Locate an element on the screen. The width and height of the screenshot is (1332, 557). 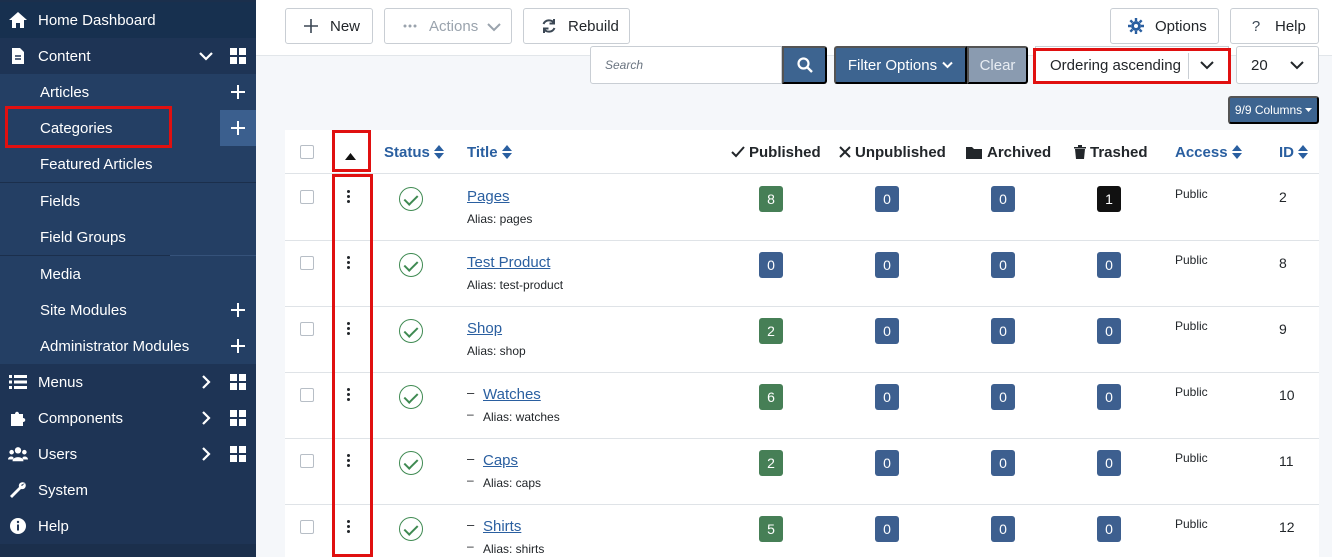
sidebar-item-field-groups: Field Groups is located at coordinates (128, 237).